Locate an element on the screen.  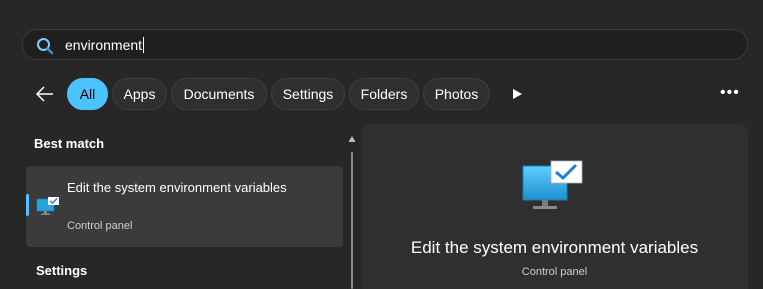
filter-chip-documents: Documents is located at coordinates (219, 94).